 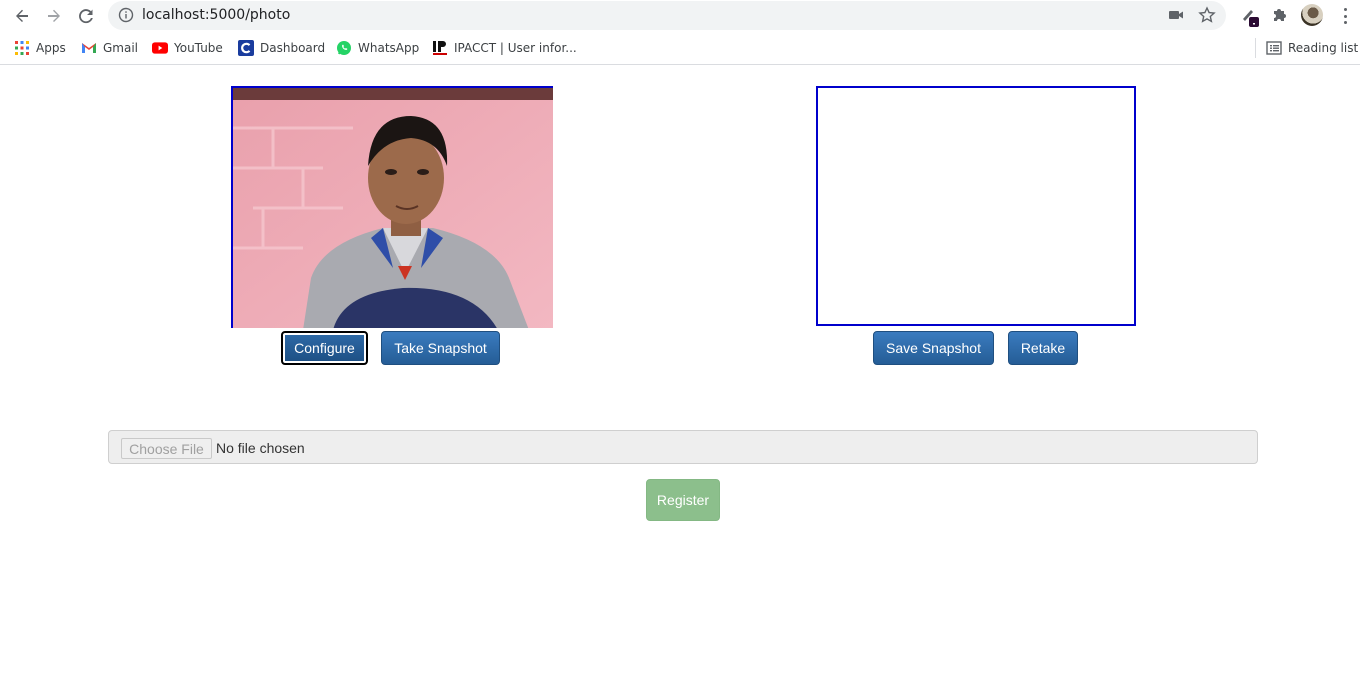 I want to click on extensions-puzzle-icon, so click(x=1280, y=17).